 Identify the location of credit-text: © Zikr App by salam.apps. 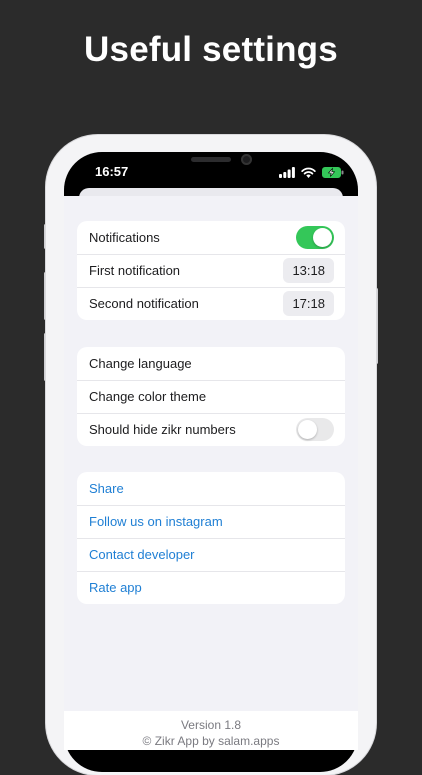
(211, 741).